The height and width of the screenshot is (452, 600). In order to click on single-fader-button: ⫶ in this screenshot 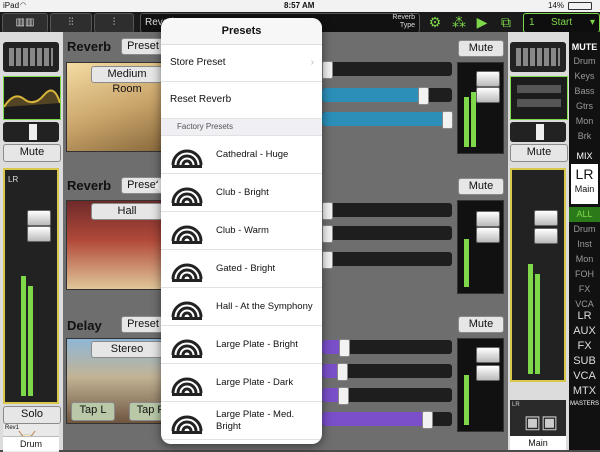, I will do `click(114, 23)`.